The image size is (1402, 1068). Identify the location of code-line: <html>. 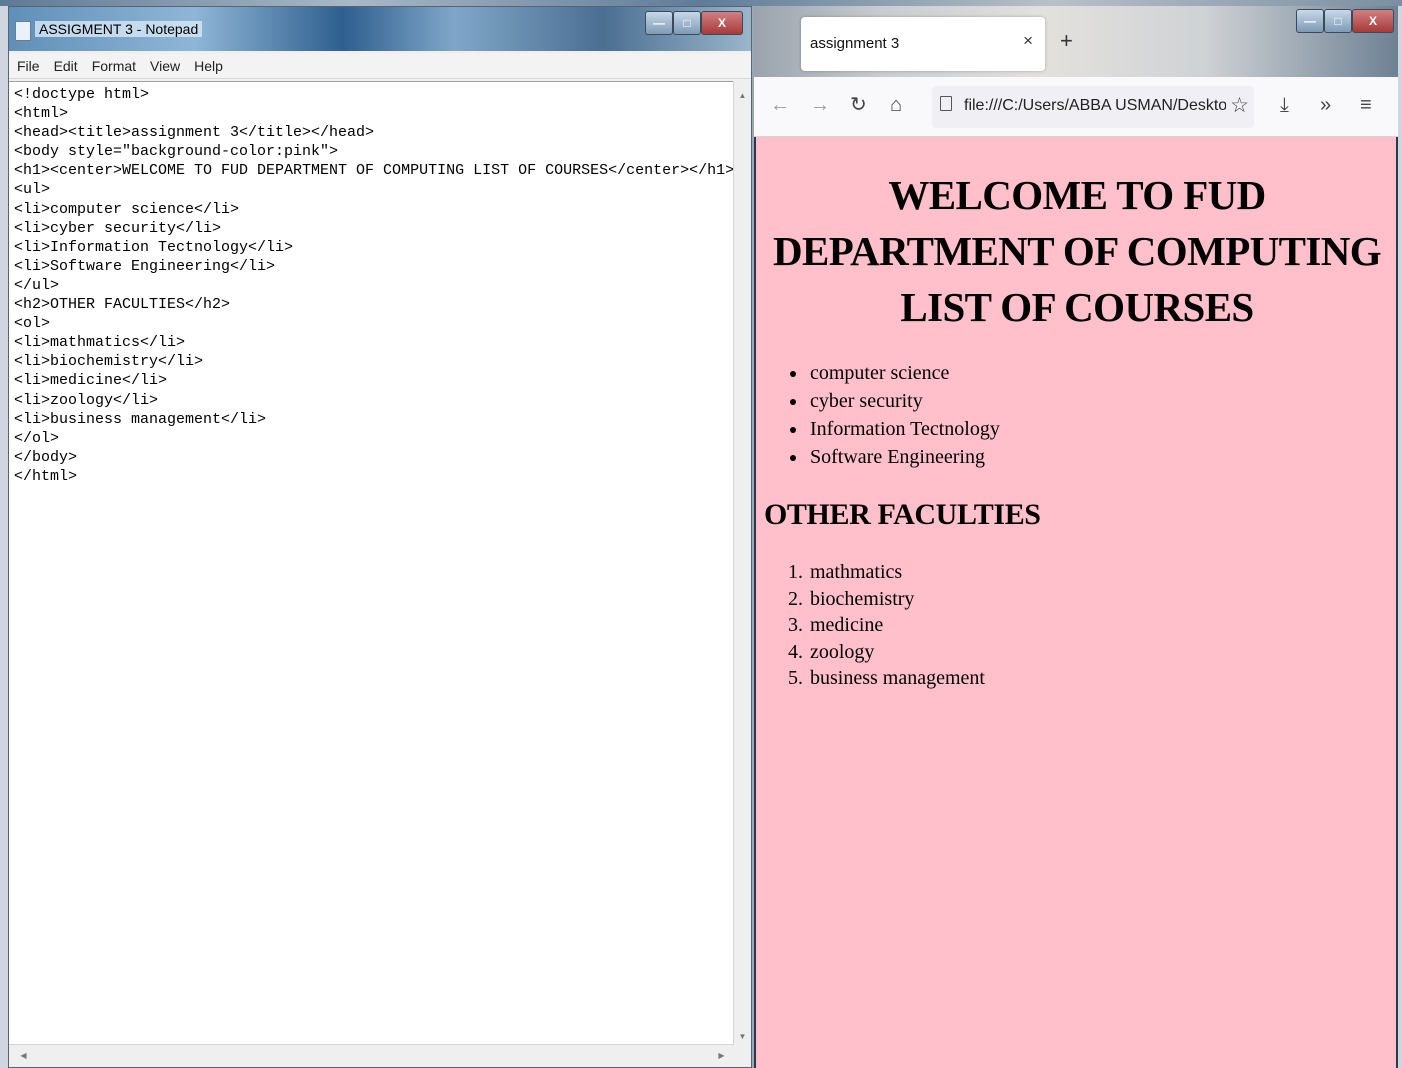
(41, 114).